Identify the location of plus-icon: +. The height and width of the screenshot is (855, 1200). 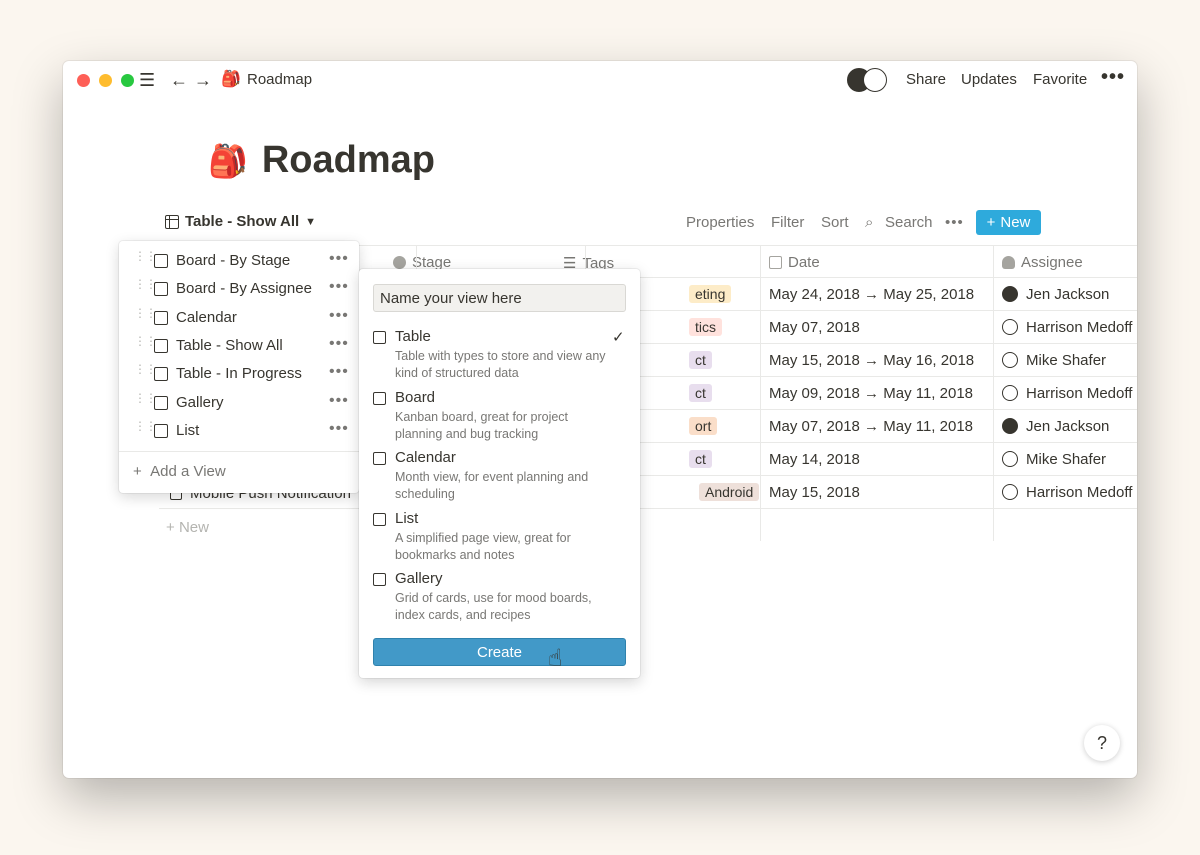
(172, 527).